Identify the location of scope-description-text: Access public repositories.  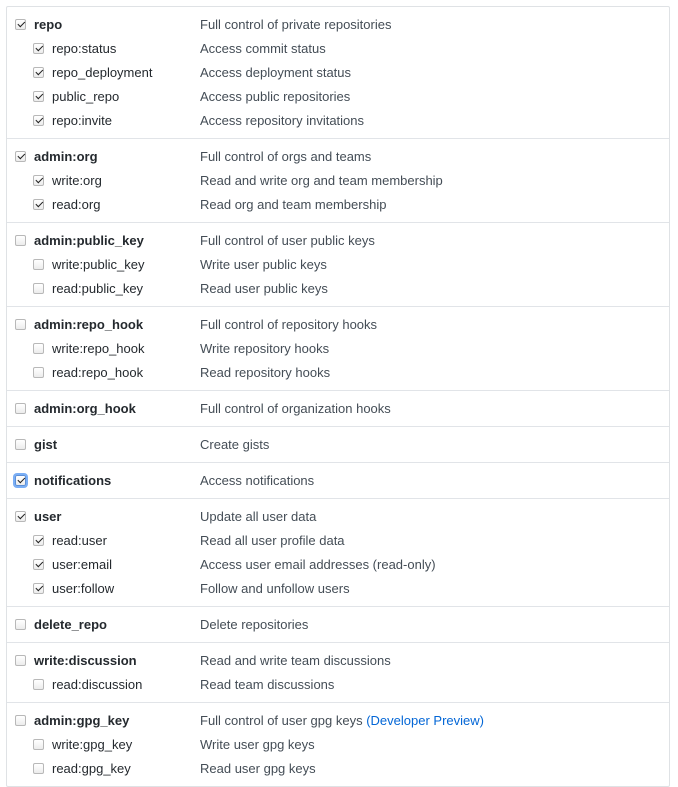
(275, 96).